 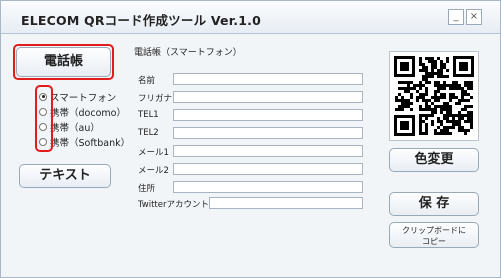 I want to click on field-label-twitter: Twitterアカウント, so click(x=173, y=205).